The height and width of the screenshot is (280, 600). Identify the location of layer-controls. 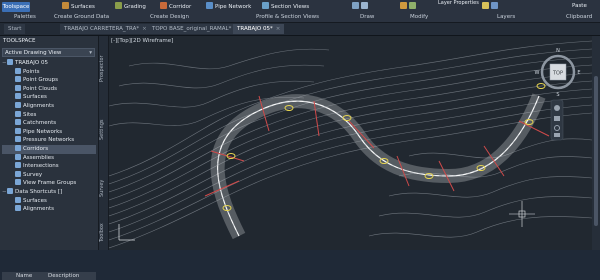
(491, 6).